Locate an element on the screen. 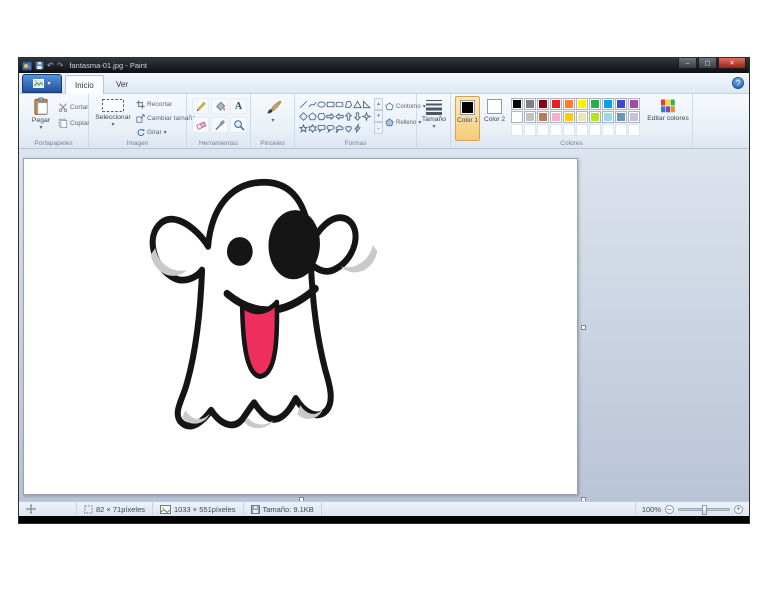 The image size is (768, 594). magnifier-tool is located at coordinates (238, 125).